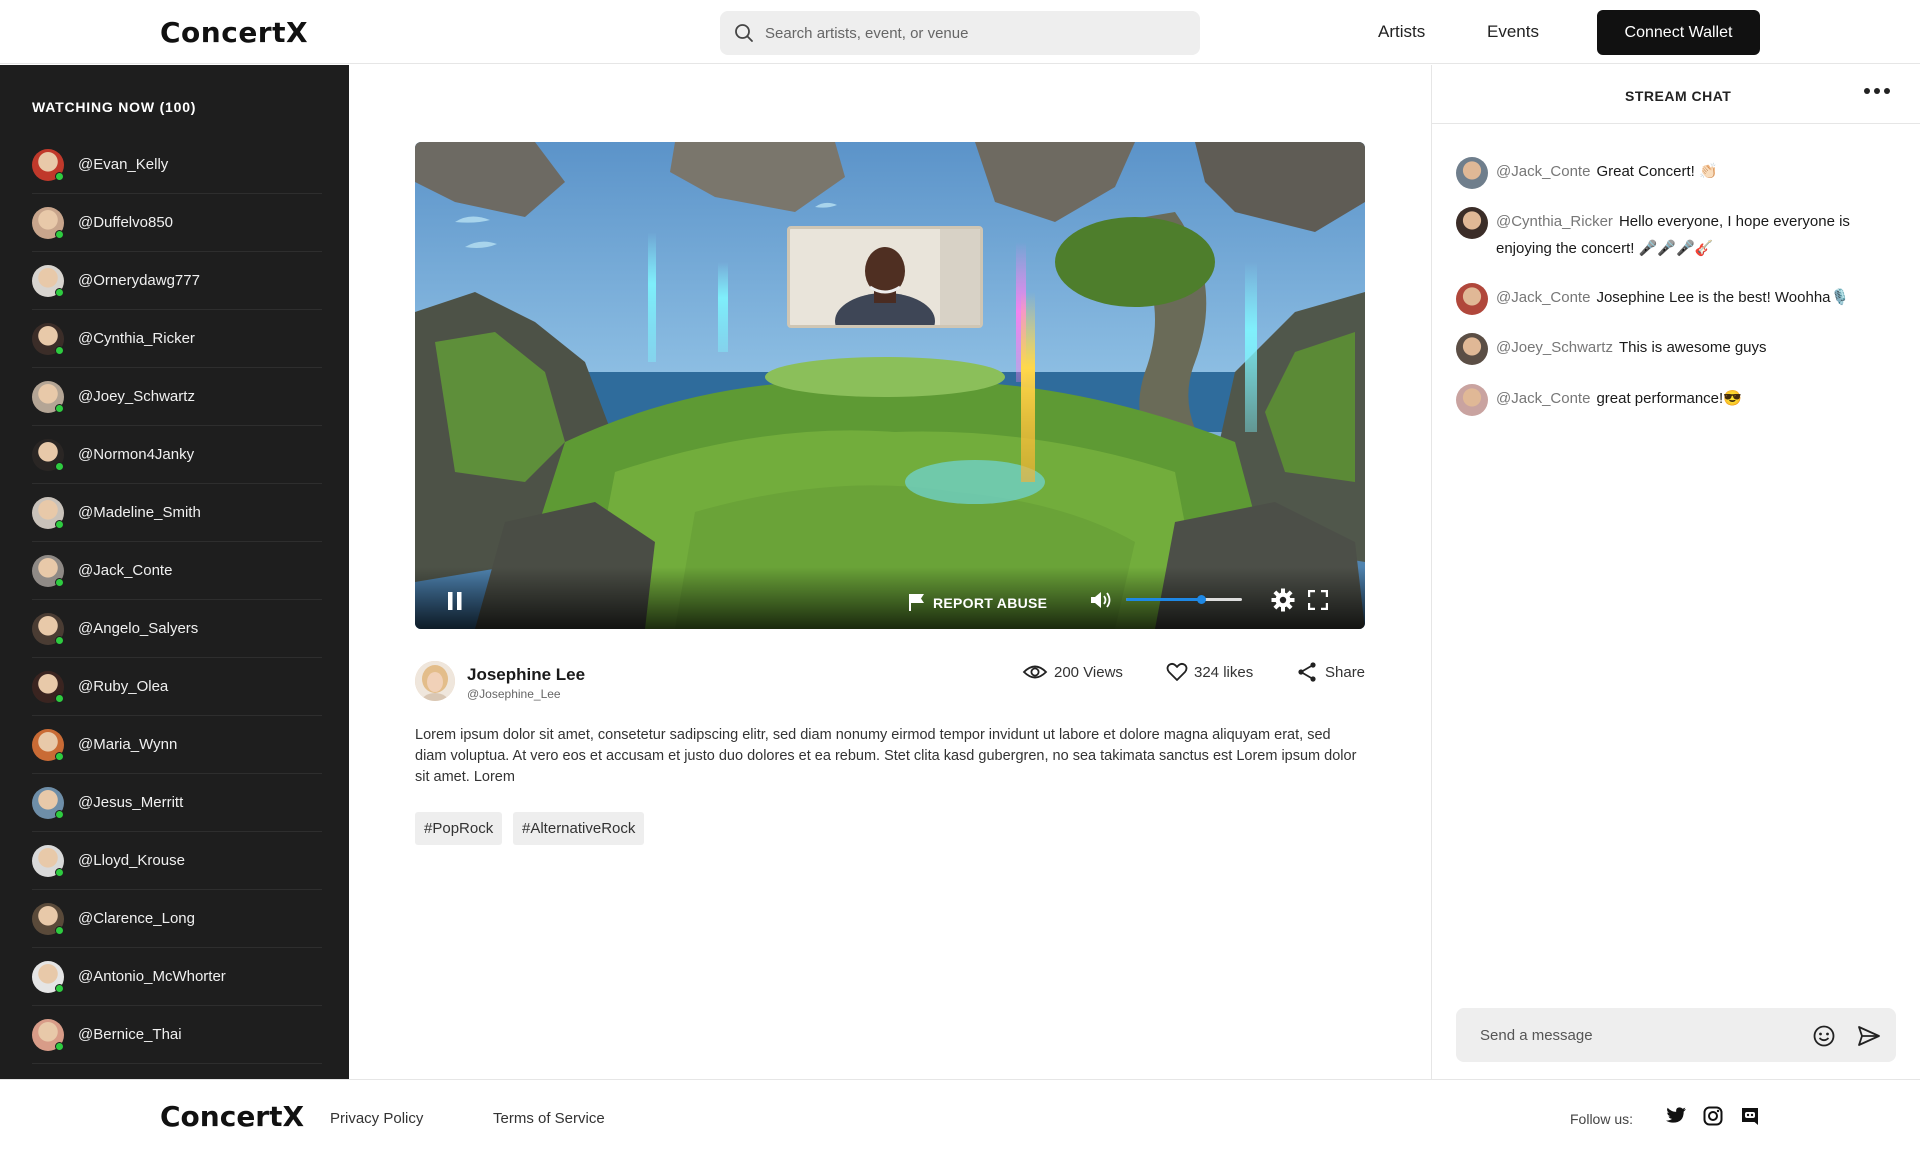  Describe the element at coordinates (1877, 91) in the screenshot. I see `more-options-icon` at that location.